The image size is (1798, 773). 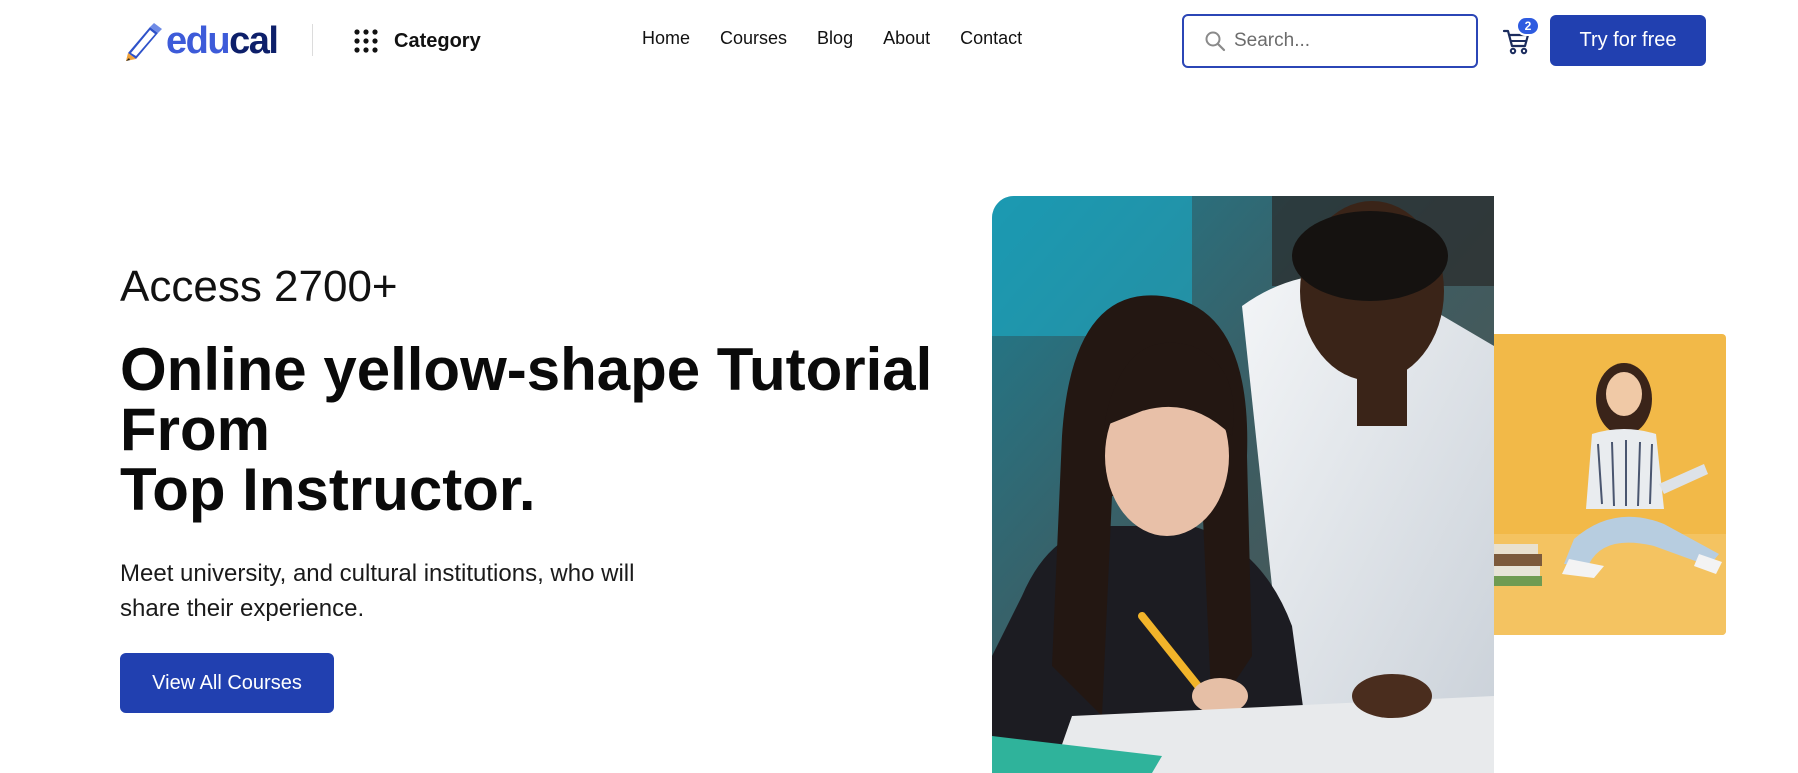 I want to click on try-for-free-button: Try for free, so click(x=1628, y=40).